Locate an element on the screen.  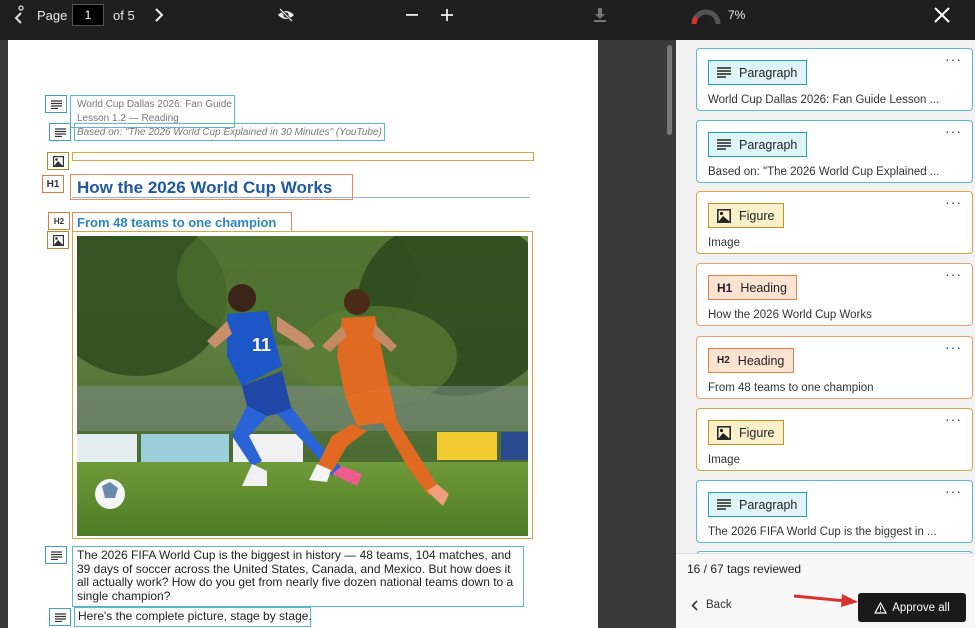
eye-off-icon is located at coordinates (286, 15).